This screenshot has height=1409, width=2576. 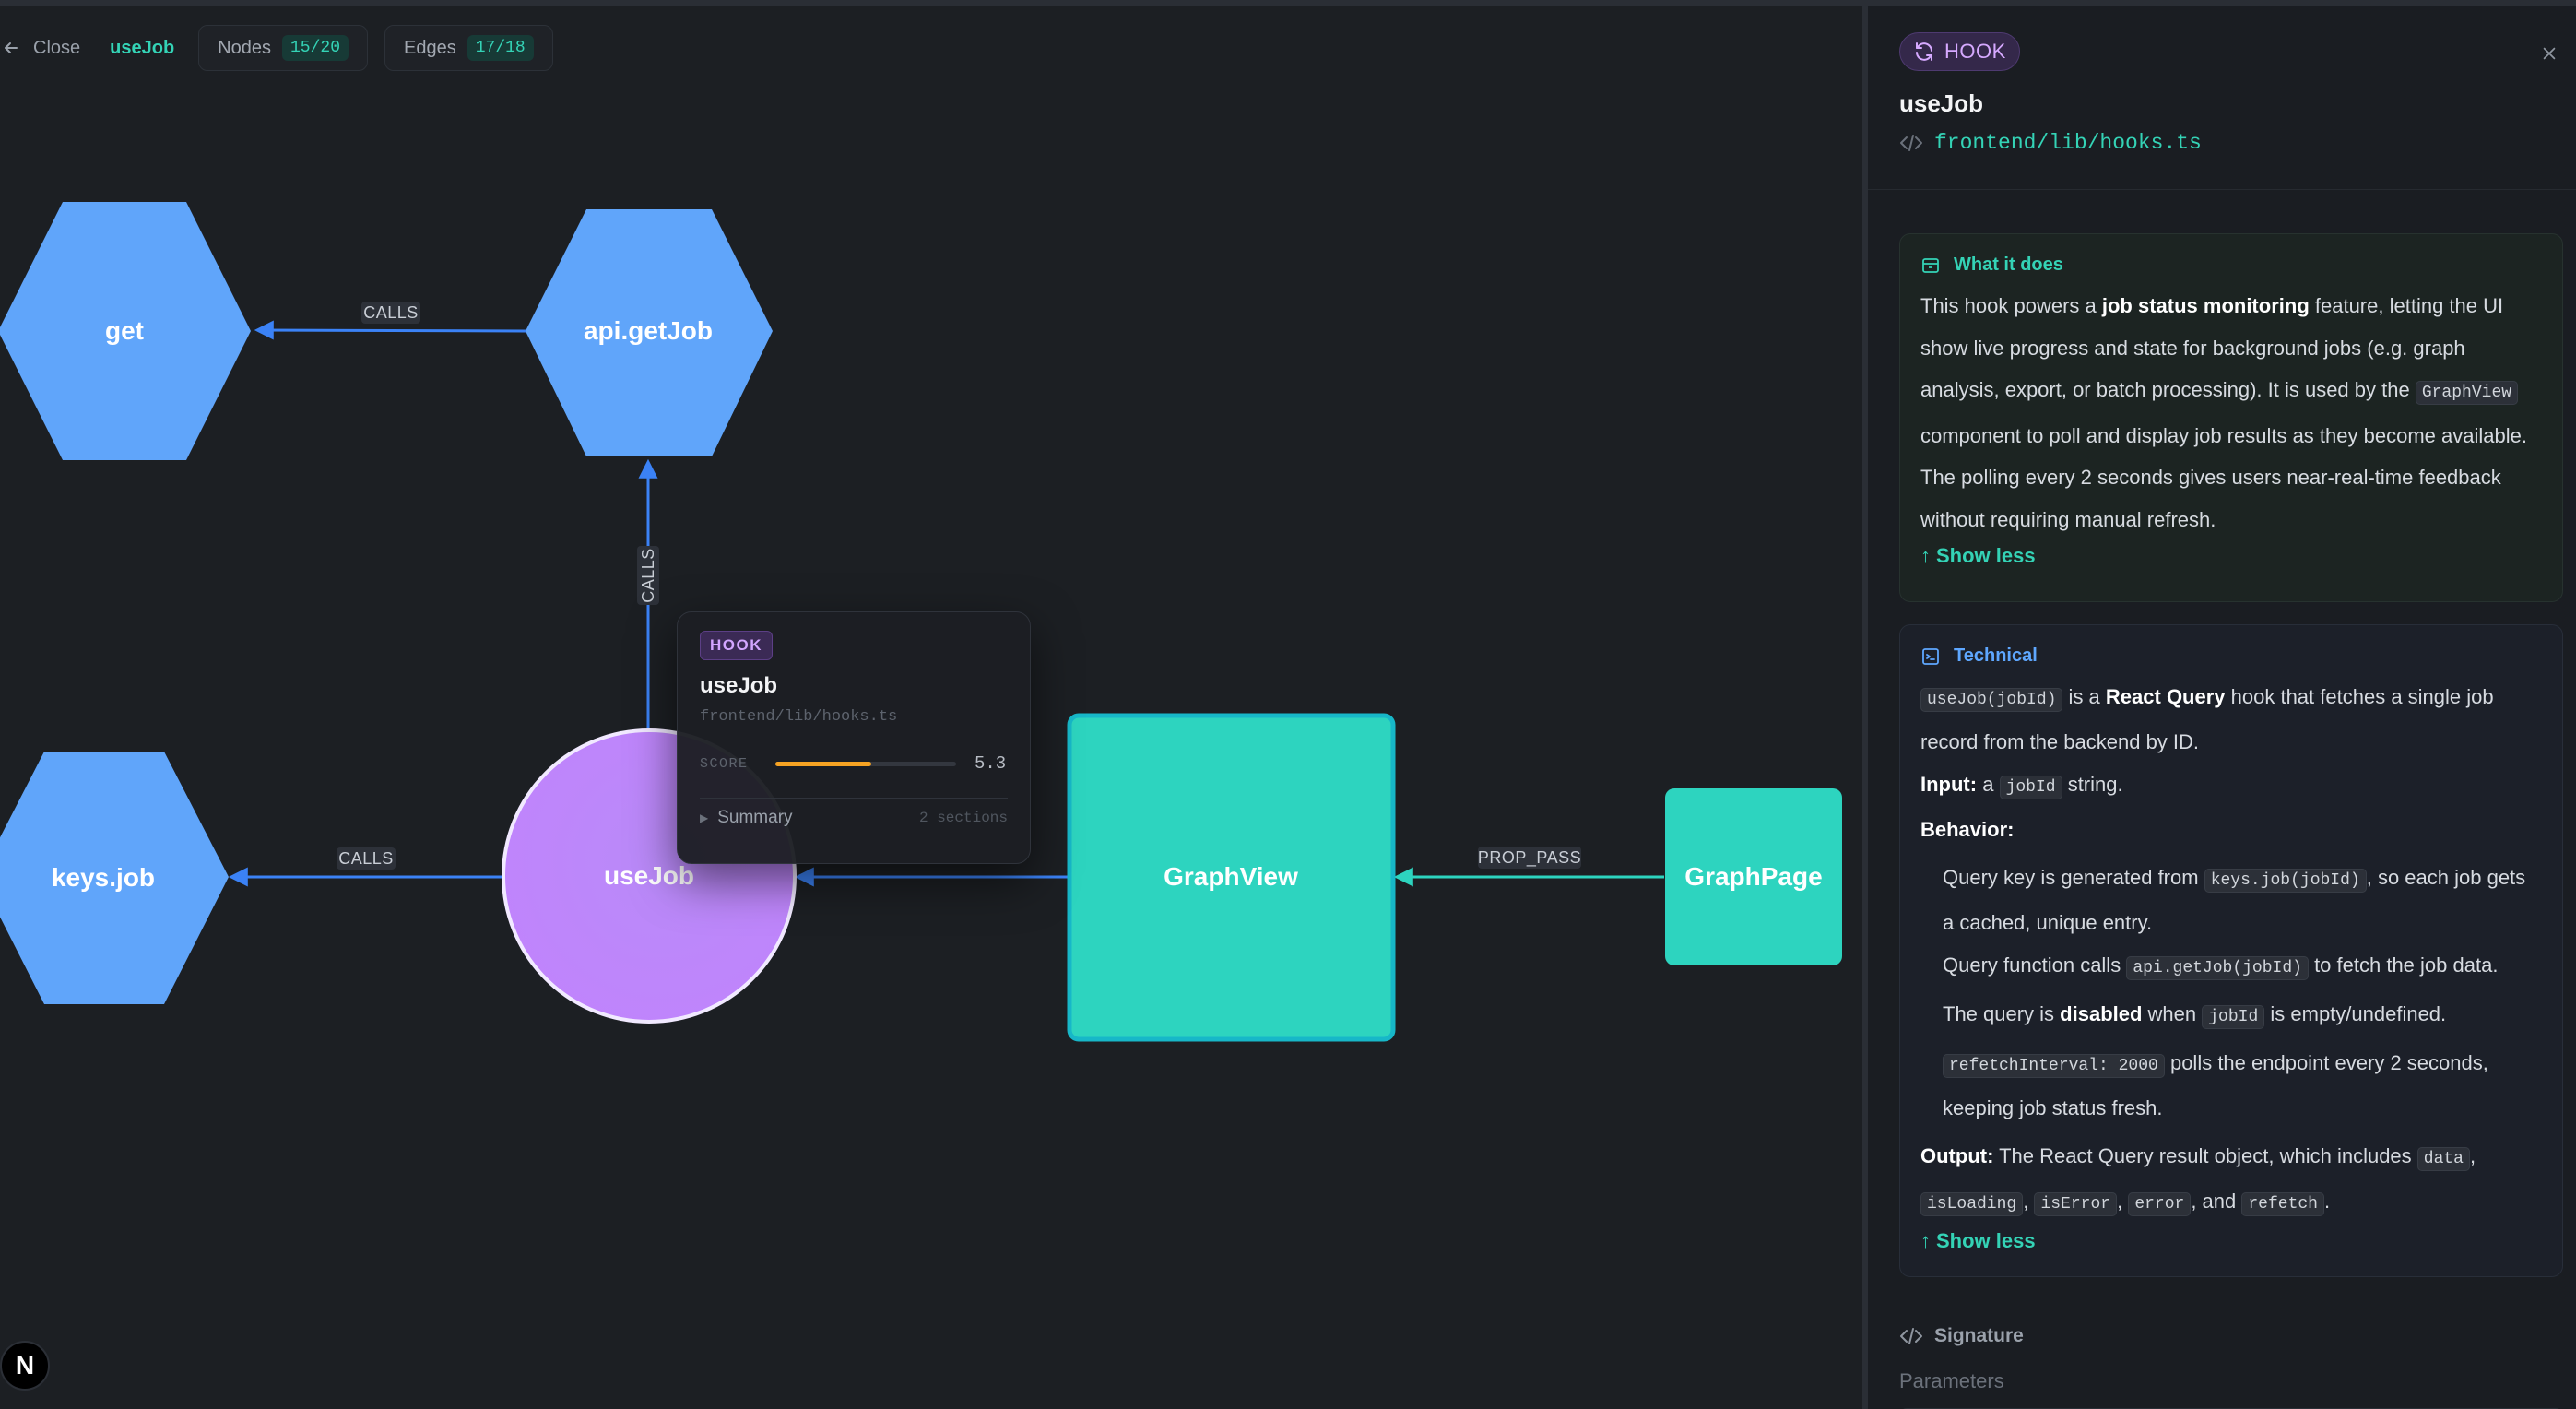 What do you see at coordinates (2035, 965) in the screenshot?
I see `text-run: Query function calls` at bounding box center [2035, 965].